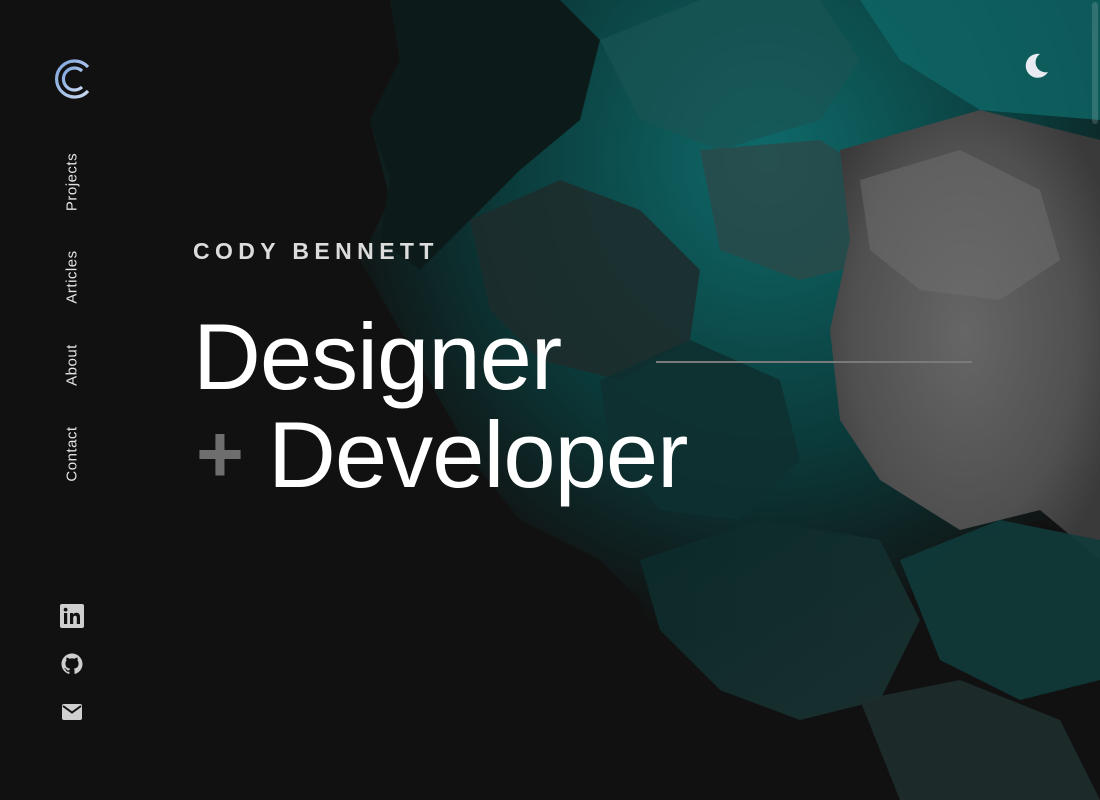  Describe the element at coordinates (72, 365) in the screenshot. I see `nav-item-about: About` at that location.